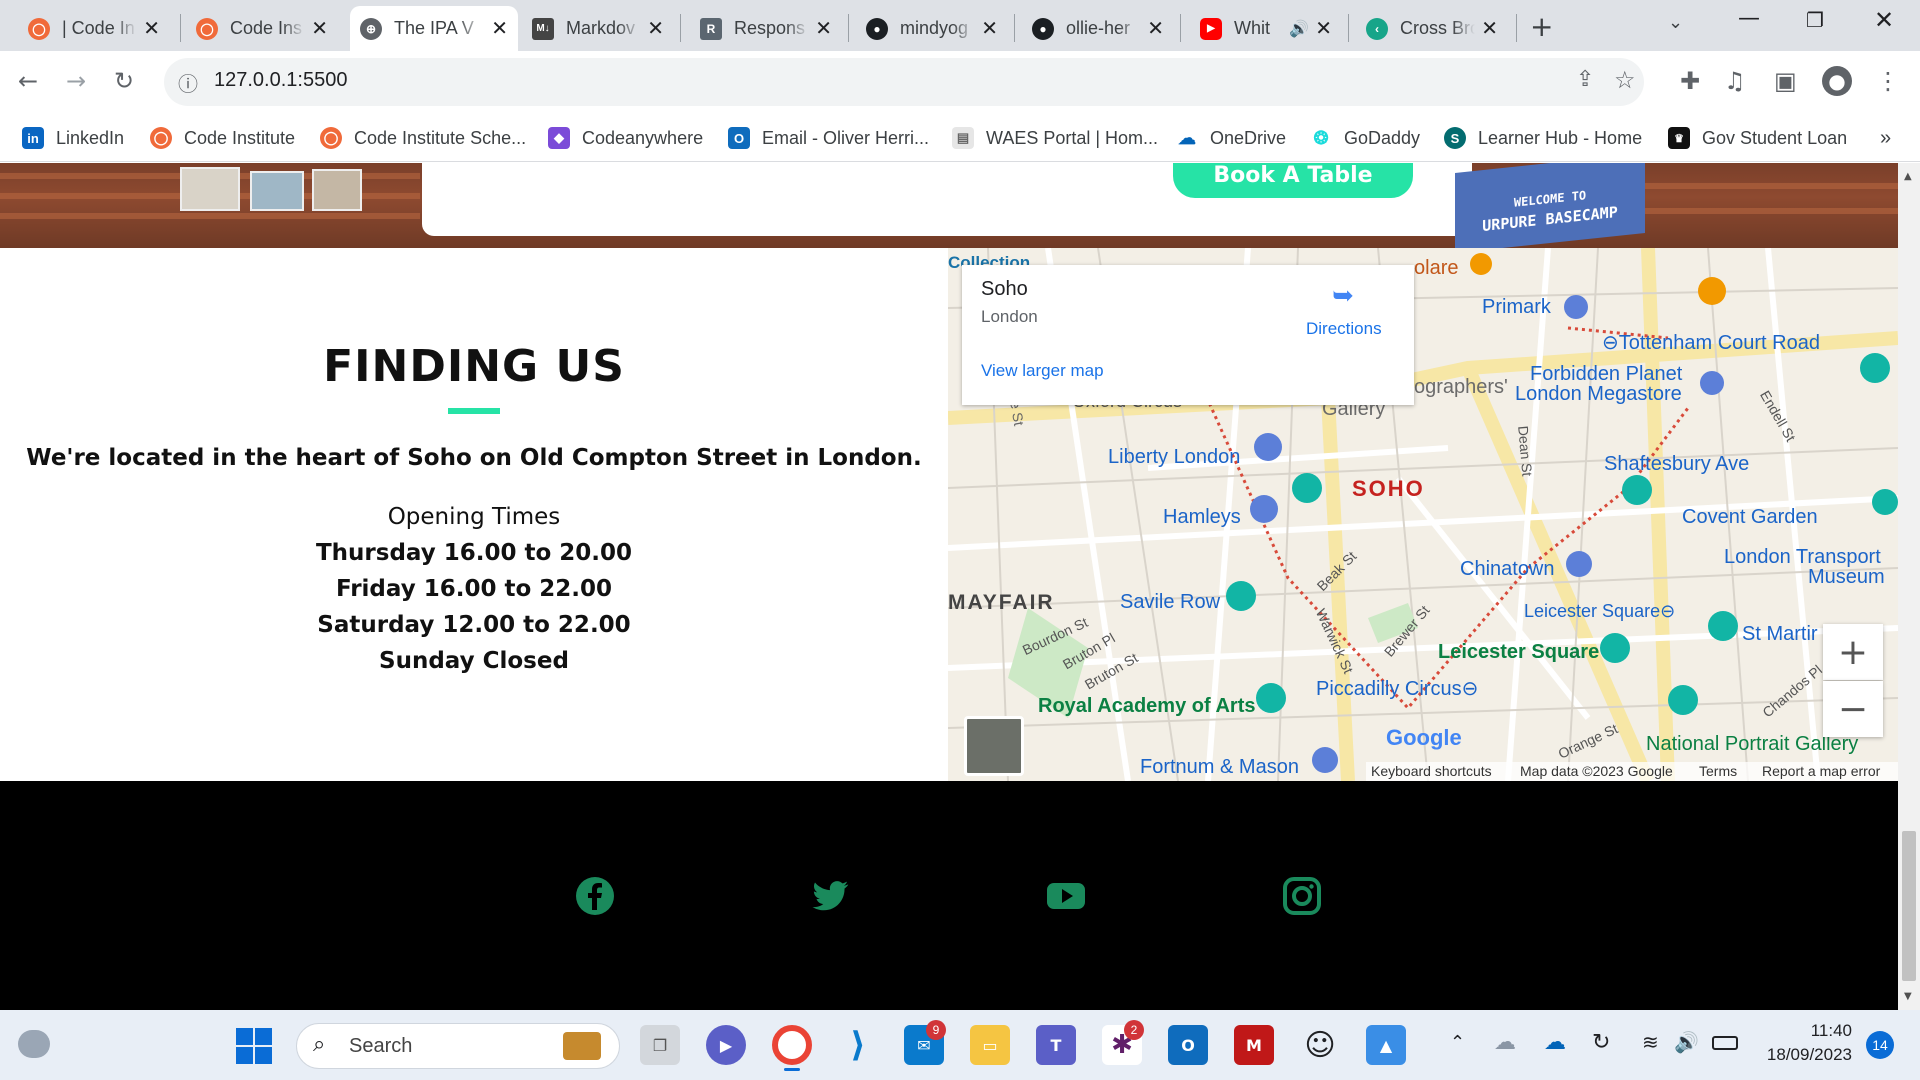 The image size is (1920, 1080). Describe the element at coordinates (990, 1045) in the screenshot. I see `file-explorer-icon: ▭` at that location.